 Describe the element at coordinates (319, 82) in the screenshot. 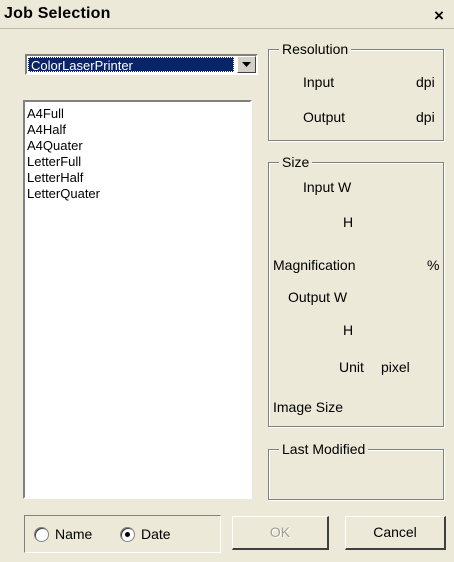

I see `resolution-input-label: Input` at that location.